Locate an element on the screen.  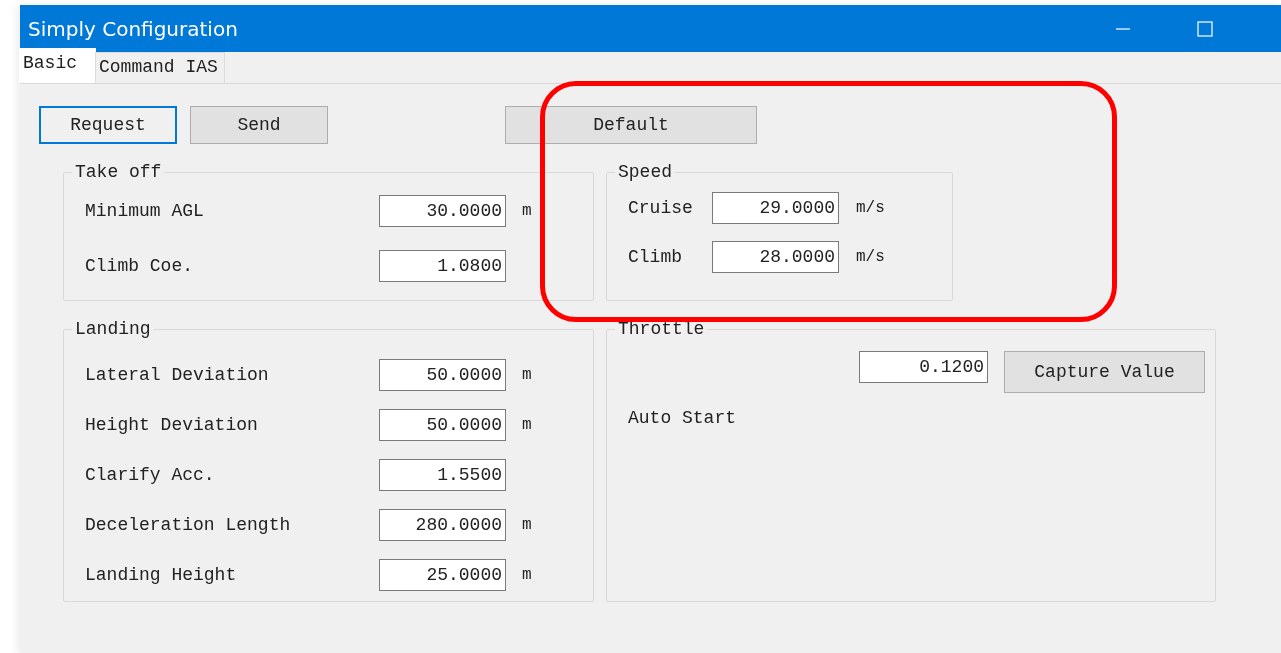
field-label: Climb is located at coordinates (655, 256).